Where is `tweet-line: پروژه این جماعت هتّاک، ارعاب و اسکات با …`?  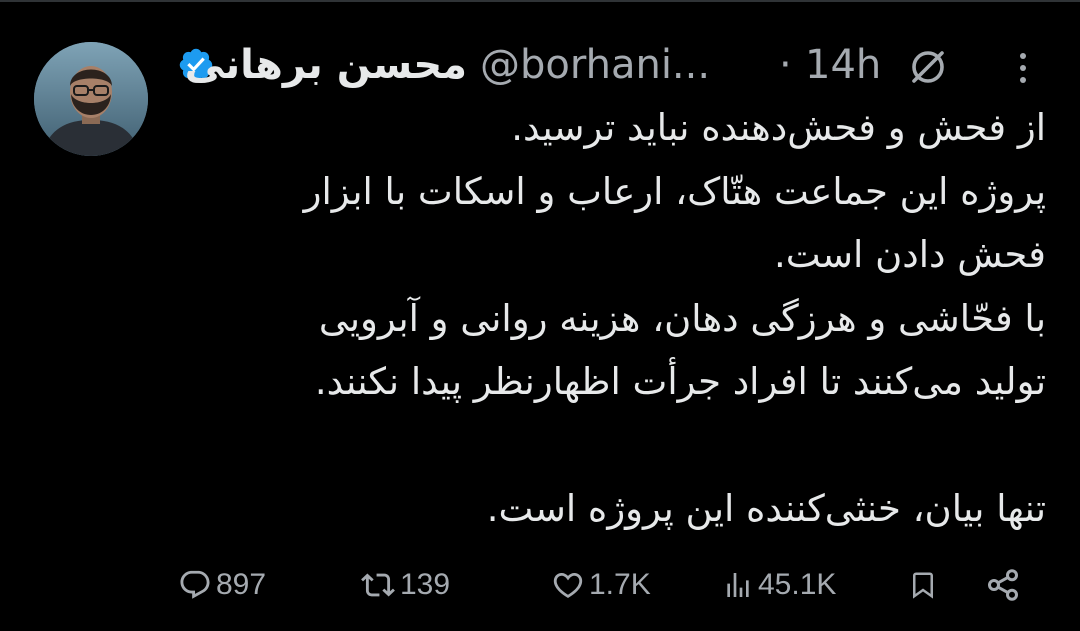 tweet-line: پروژه این جماعت هتّاک، ارعاب و اسکات با … is located at coordinates (674, 191).